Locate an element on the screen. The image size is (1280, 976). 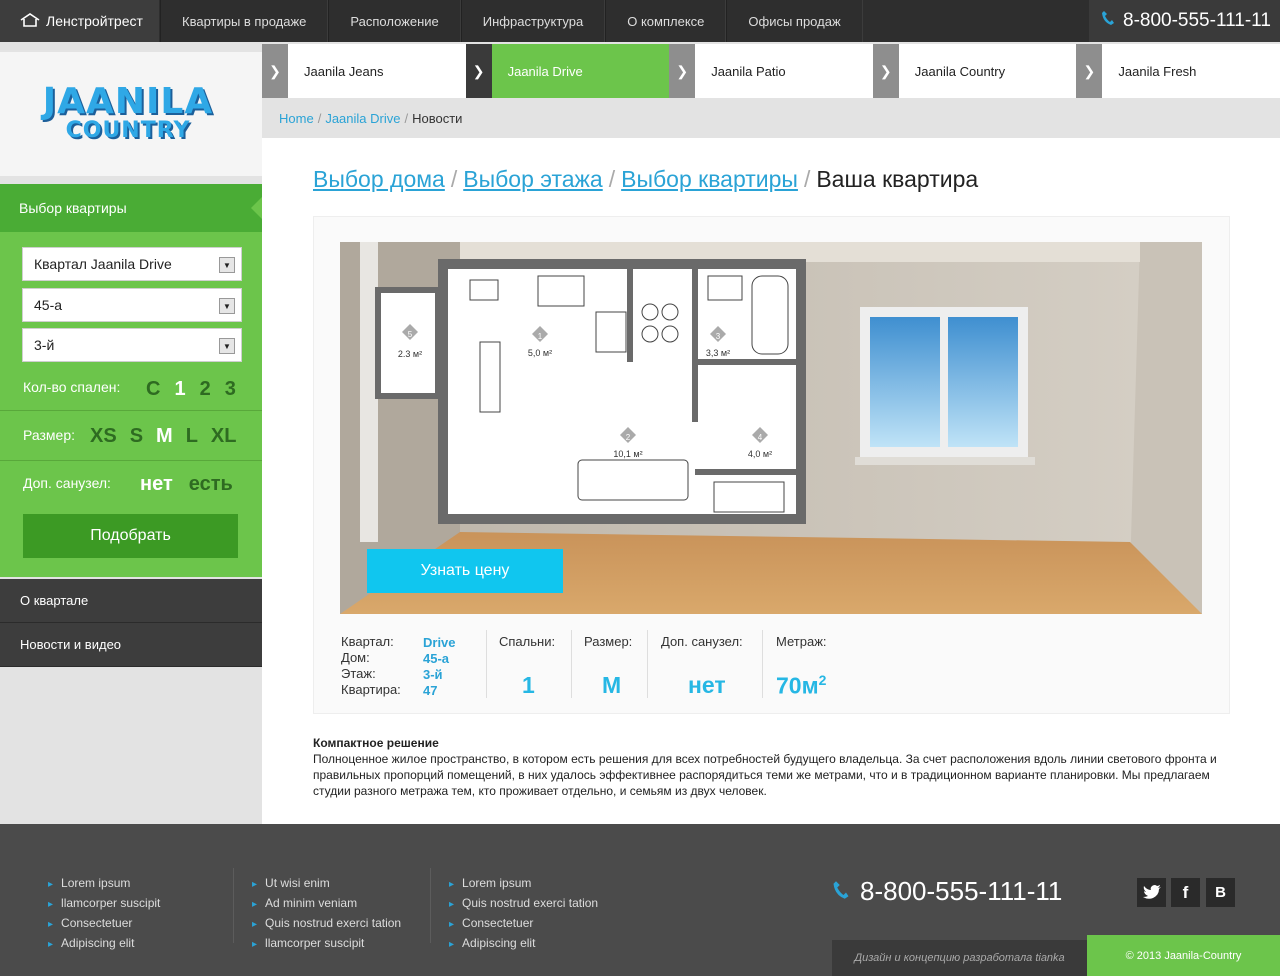
twitter-icon is located at coordinates (1151, 892).